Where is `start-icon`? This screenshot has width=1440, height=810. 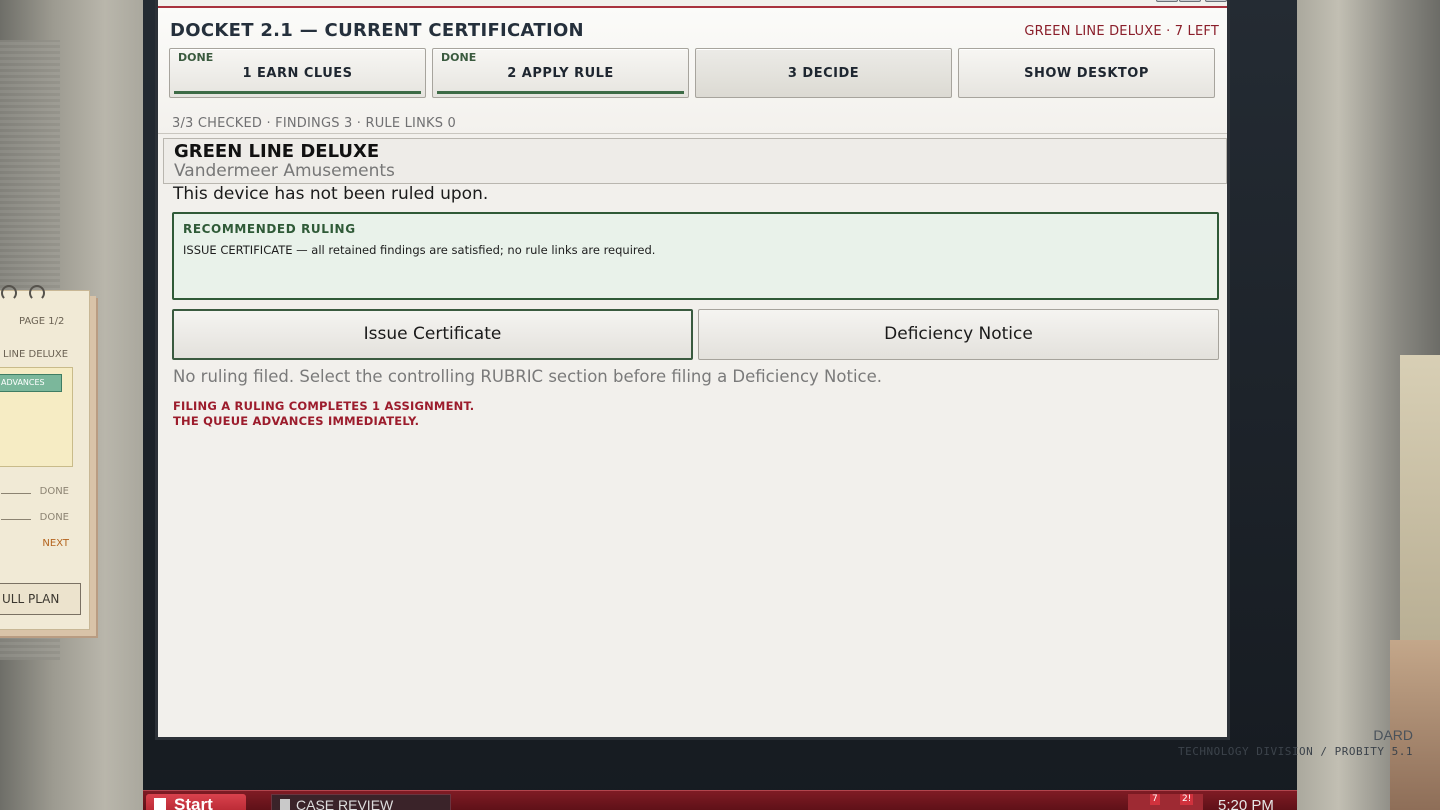 start-icon is located at coordinates (160, 804).